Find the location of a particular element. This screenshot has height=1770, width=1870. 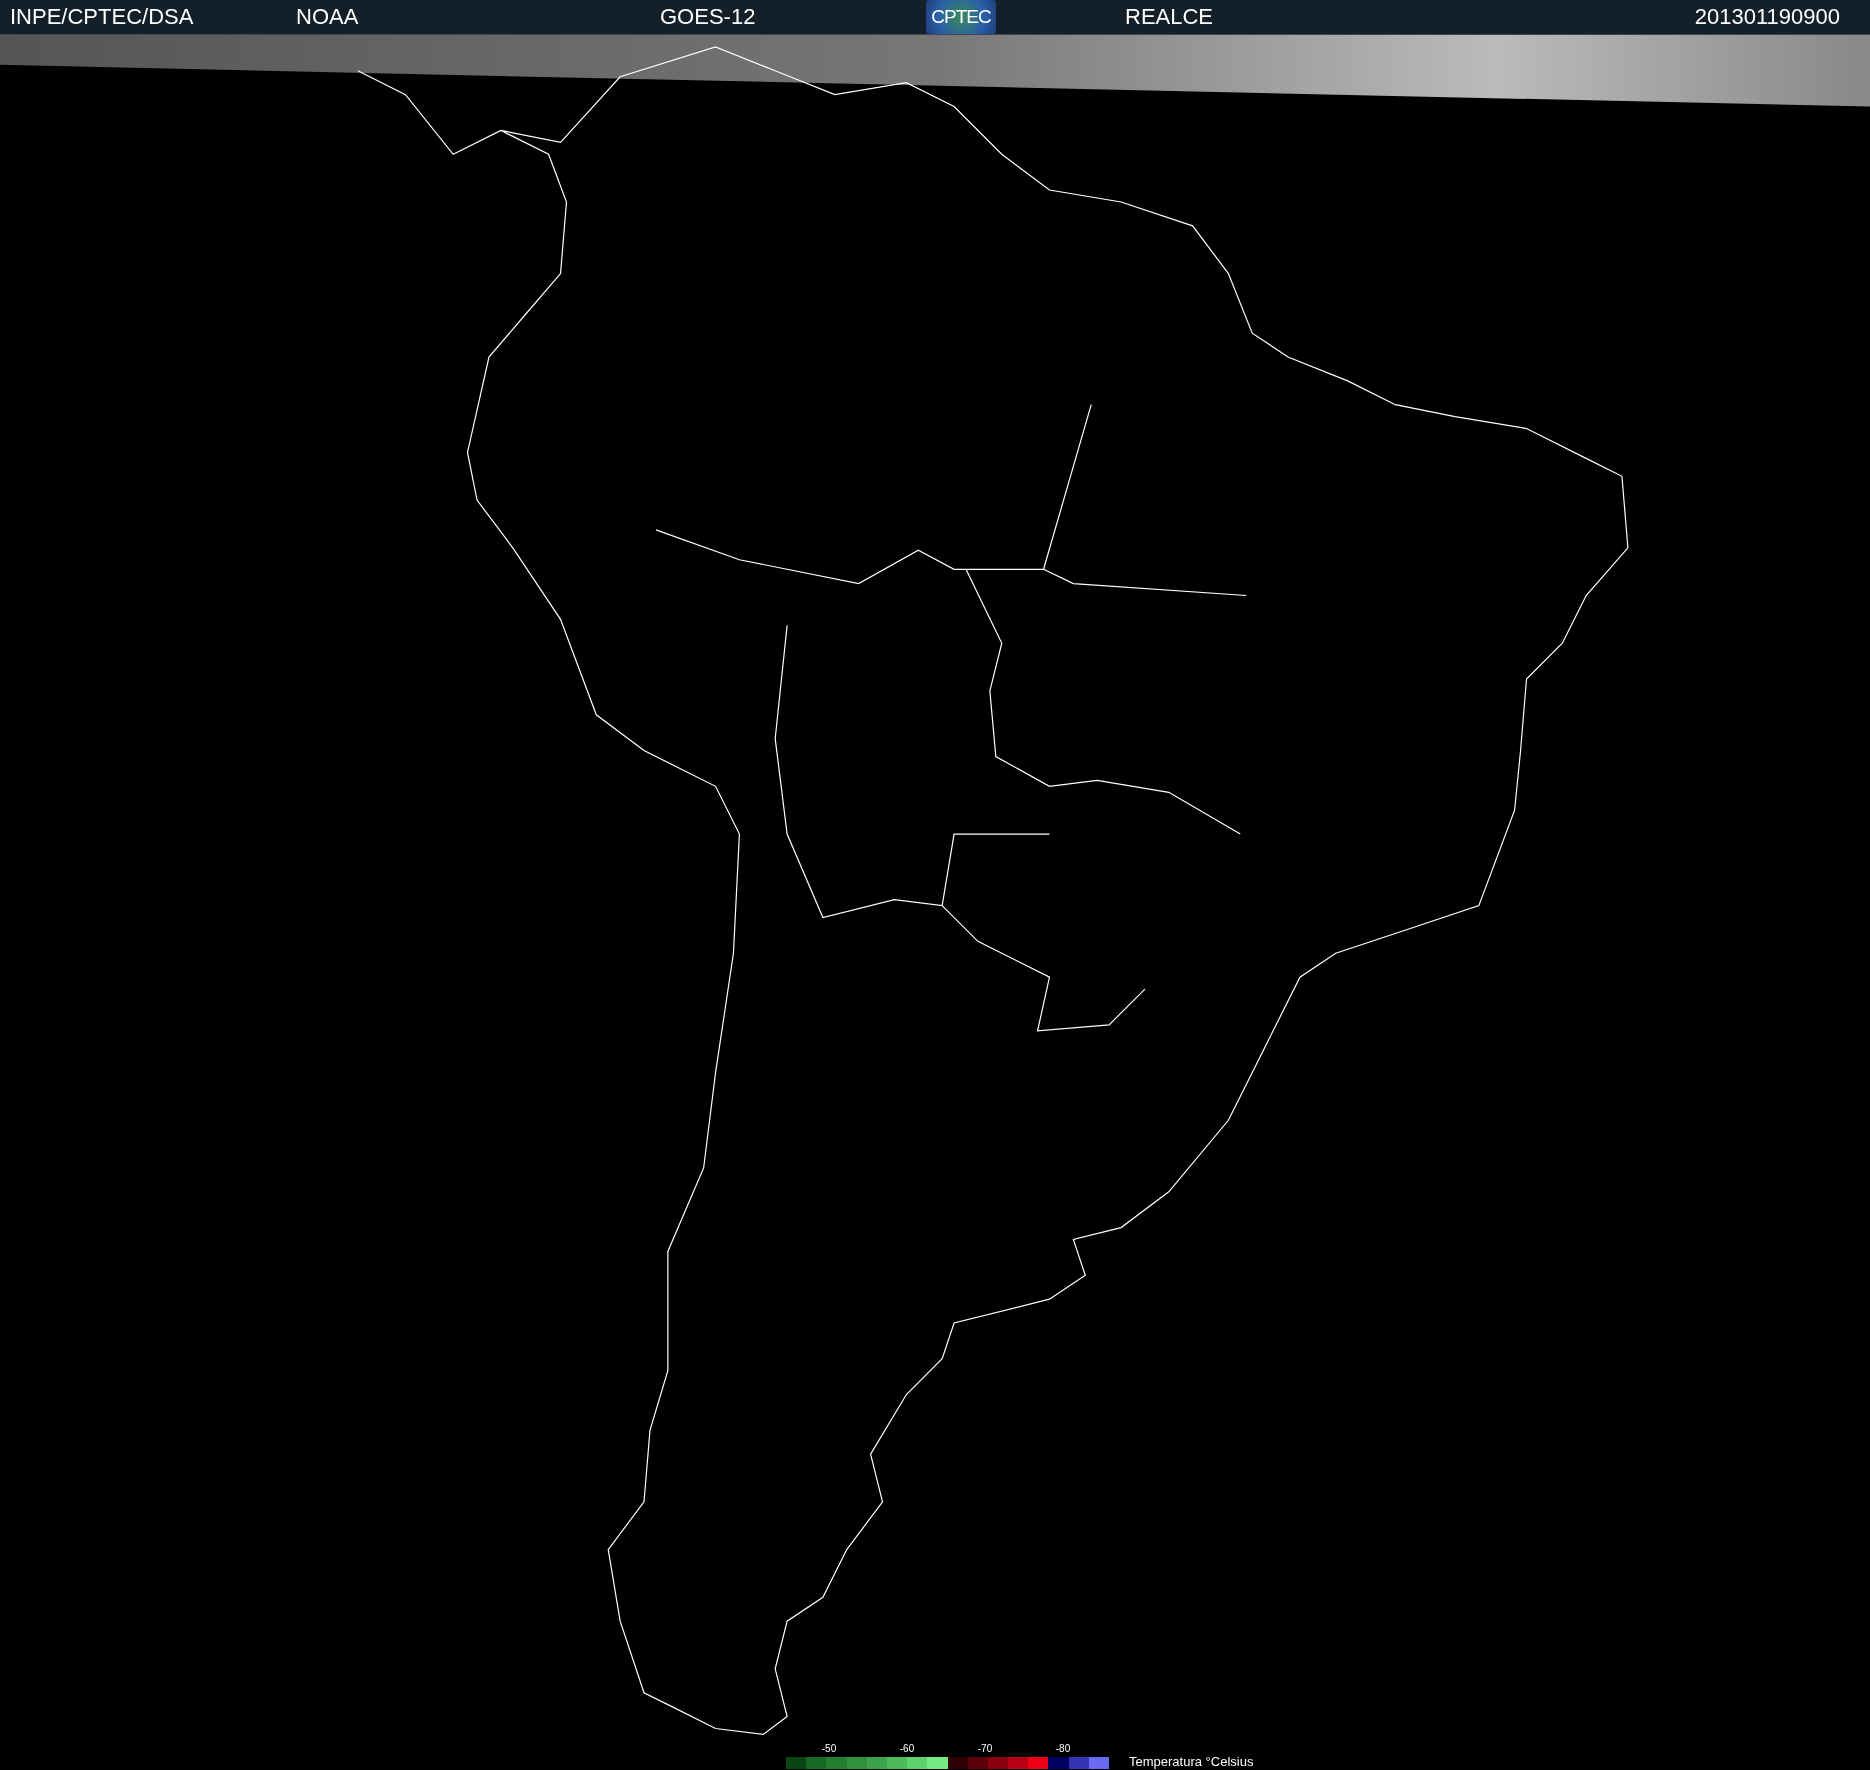

legend-title: Temperatura °Celsius is located at coordinates (1191, 1761).